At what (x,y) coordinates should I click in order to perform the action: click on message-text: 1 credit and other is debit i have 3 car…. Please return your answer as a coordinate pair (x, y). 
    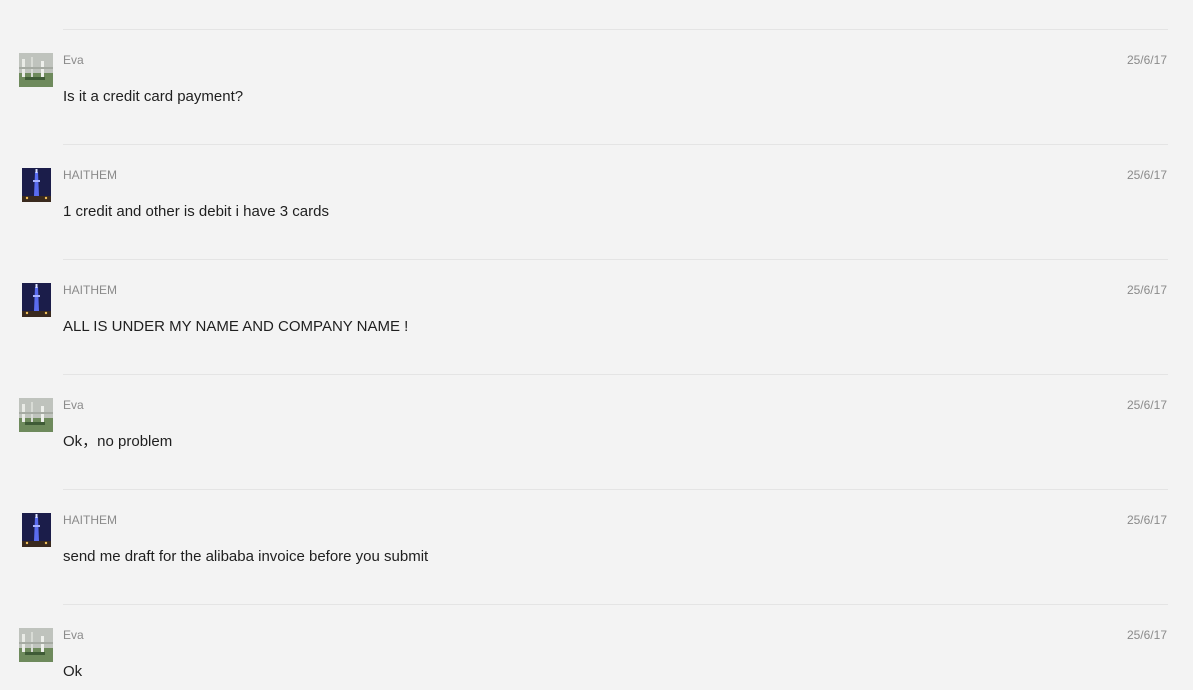
    Looking at the image, I should click on (196, 211).